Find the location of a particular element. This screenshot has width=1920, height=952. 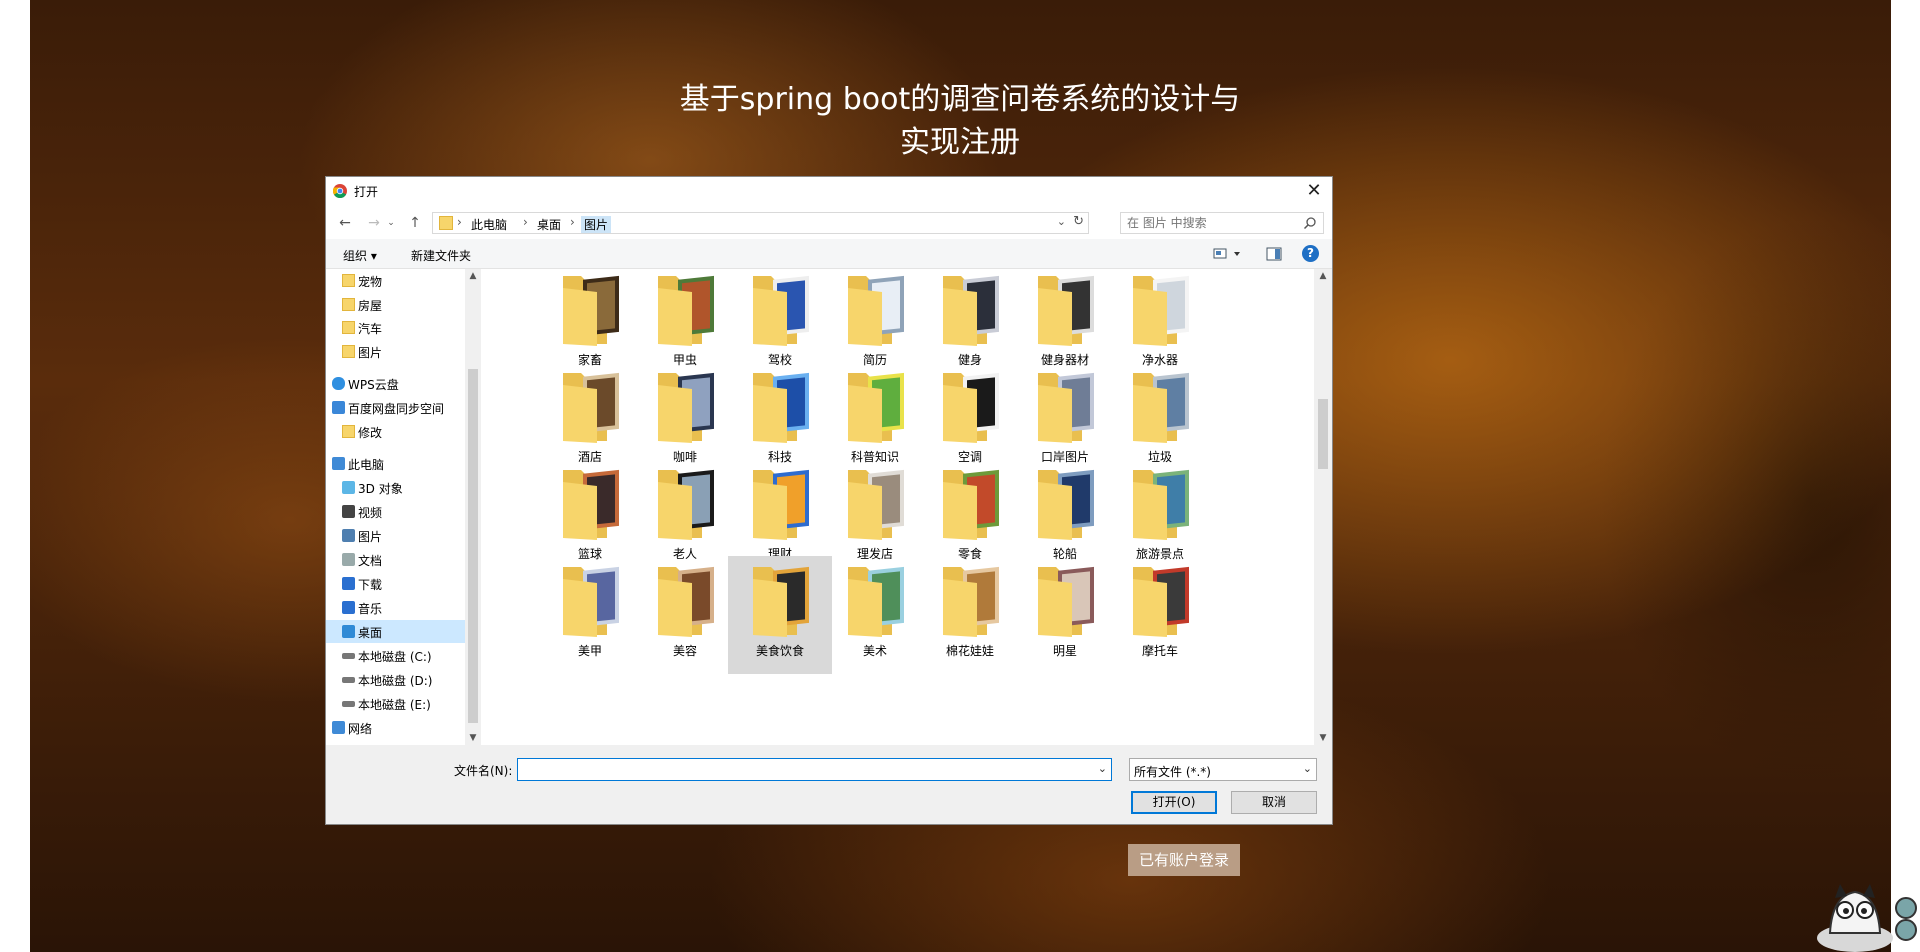

folder-item: 明星 is located at coordinates (1065, 615).